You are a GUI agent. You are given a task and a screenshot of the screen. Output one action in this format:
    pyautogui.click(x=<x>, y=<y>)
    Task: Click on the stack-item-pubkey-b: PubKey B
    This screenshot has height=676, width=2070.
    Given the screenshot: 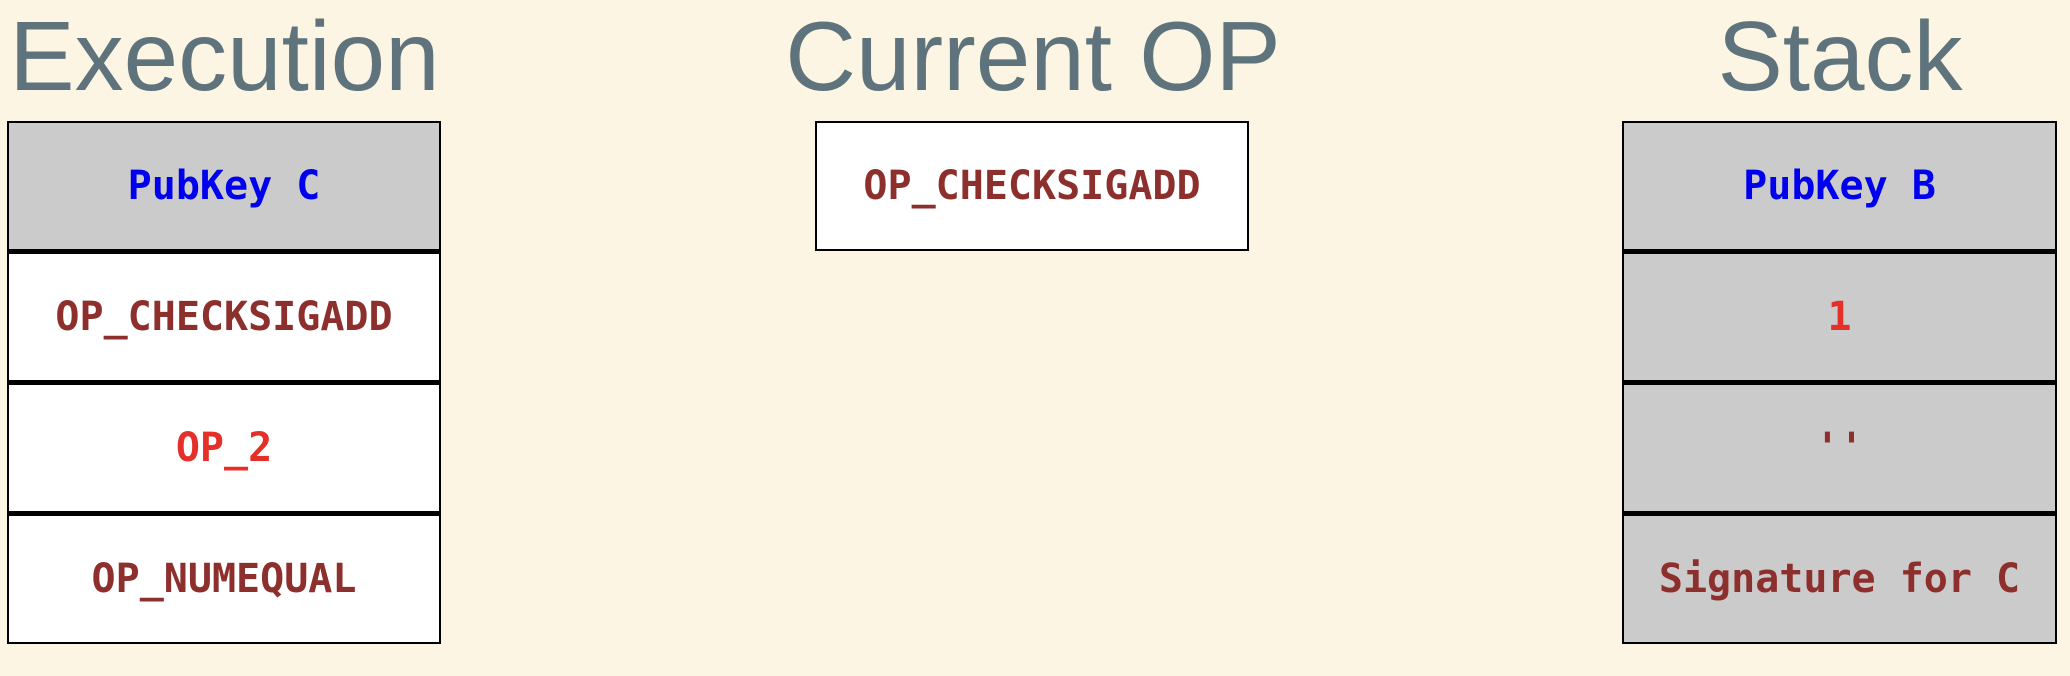 What is the action you would take?
    pyautogui.click(x=1839, y=186)
    